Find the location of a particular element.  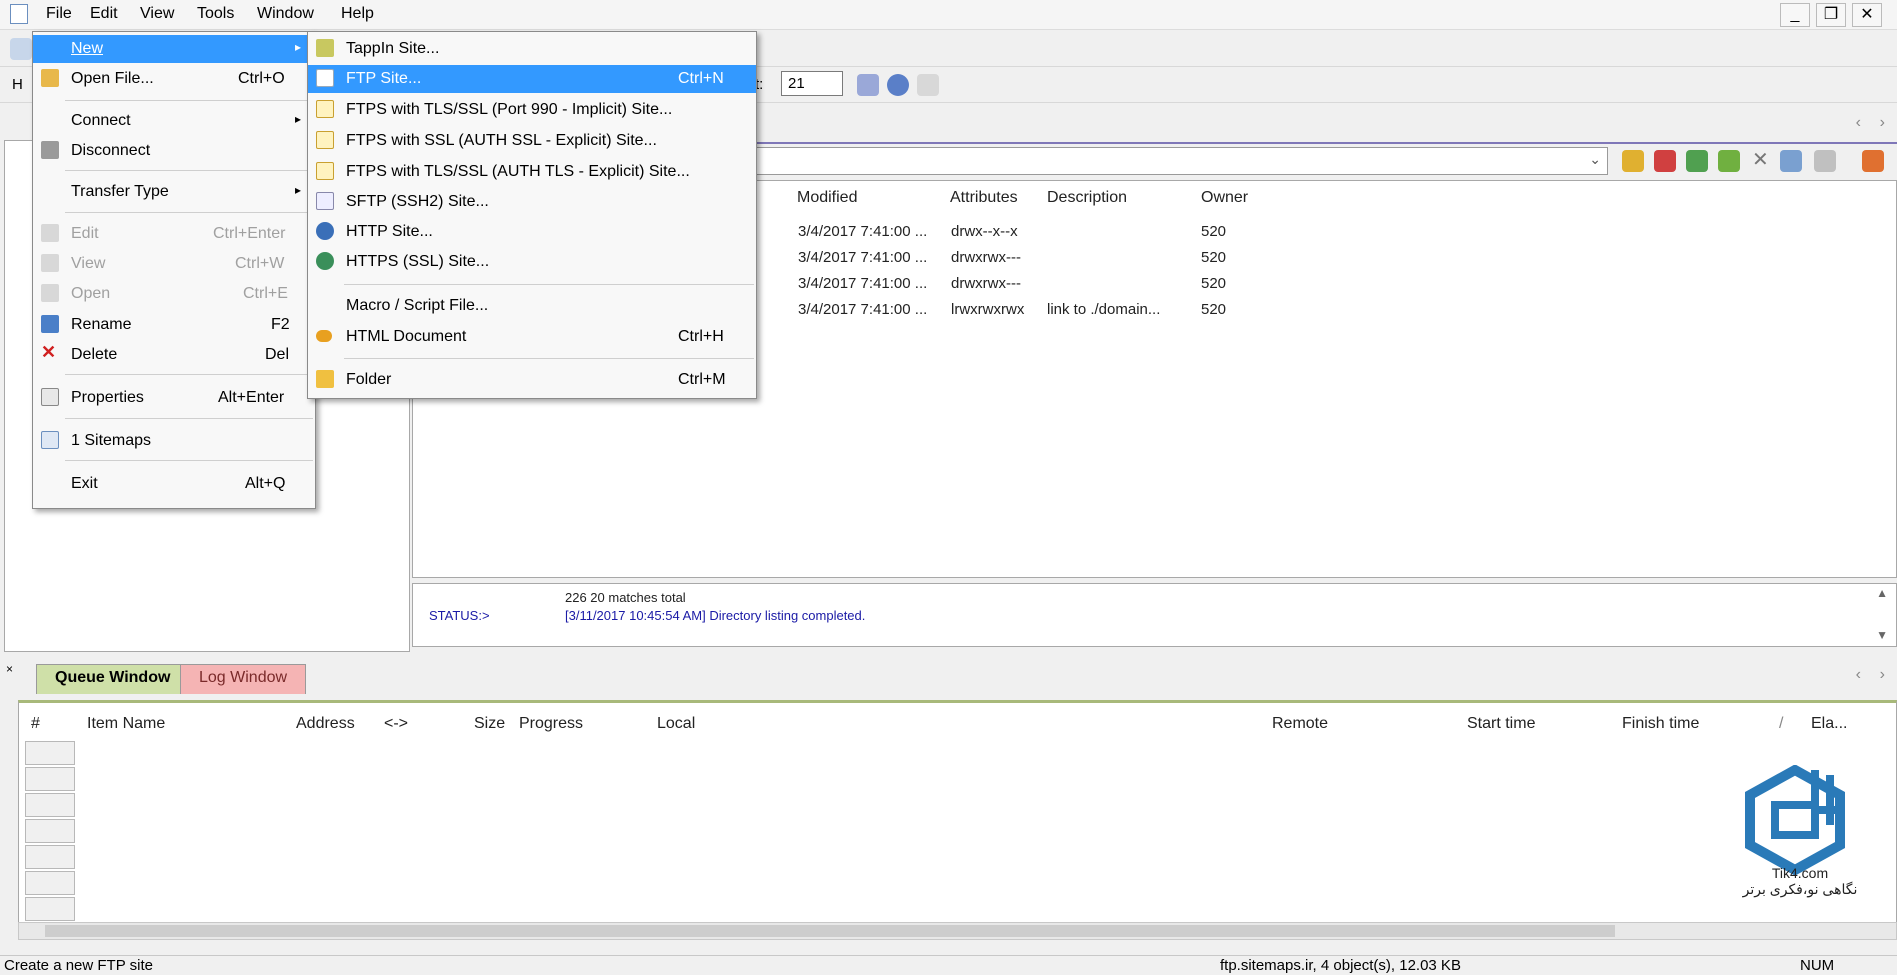

port-input is located at coordinates (812, 83).